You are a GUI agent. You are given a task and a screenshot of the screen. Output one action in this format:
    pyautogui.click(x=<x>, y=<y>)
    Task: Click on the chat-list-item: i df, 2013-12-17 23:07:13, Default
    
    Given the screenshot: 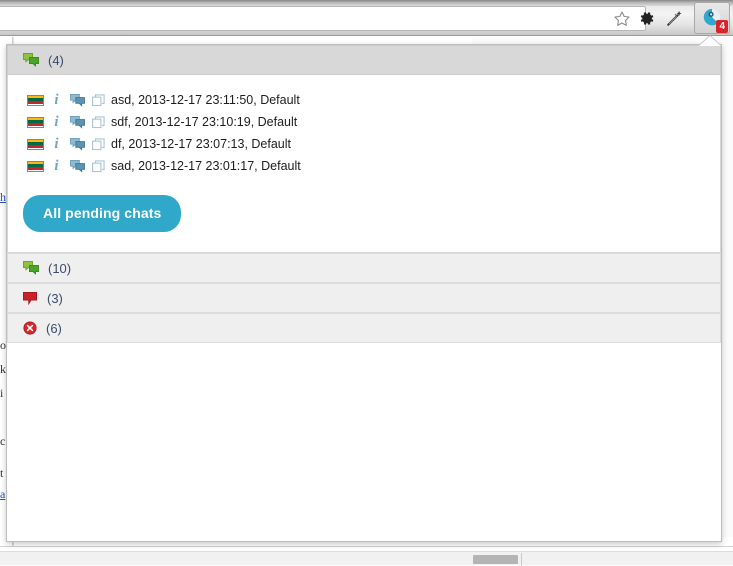 What is the action you would take?
    pyautogui.click(x=364, y=144)
    